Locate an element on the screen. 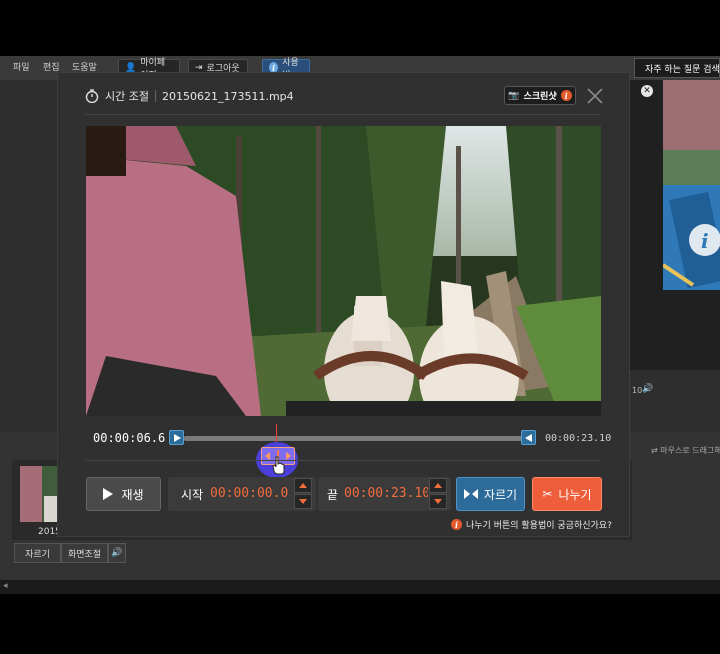 The image size is (720, 654). split-button: ✂ 나누기 is located at coordinates (567, 494).